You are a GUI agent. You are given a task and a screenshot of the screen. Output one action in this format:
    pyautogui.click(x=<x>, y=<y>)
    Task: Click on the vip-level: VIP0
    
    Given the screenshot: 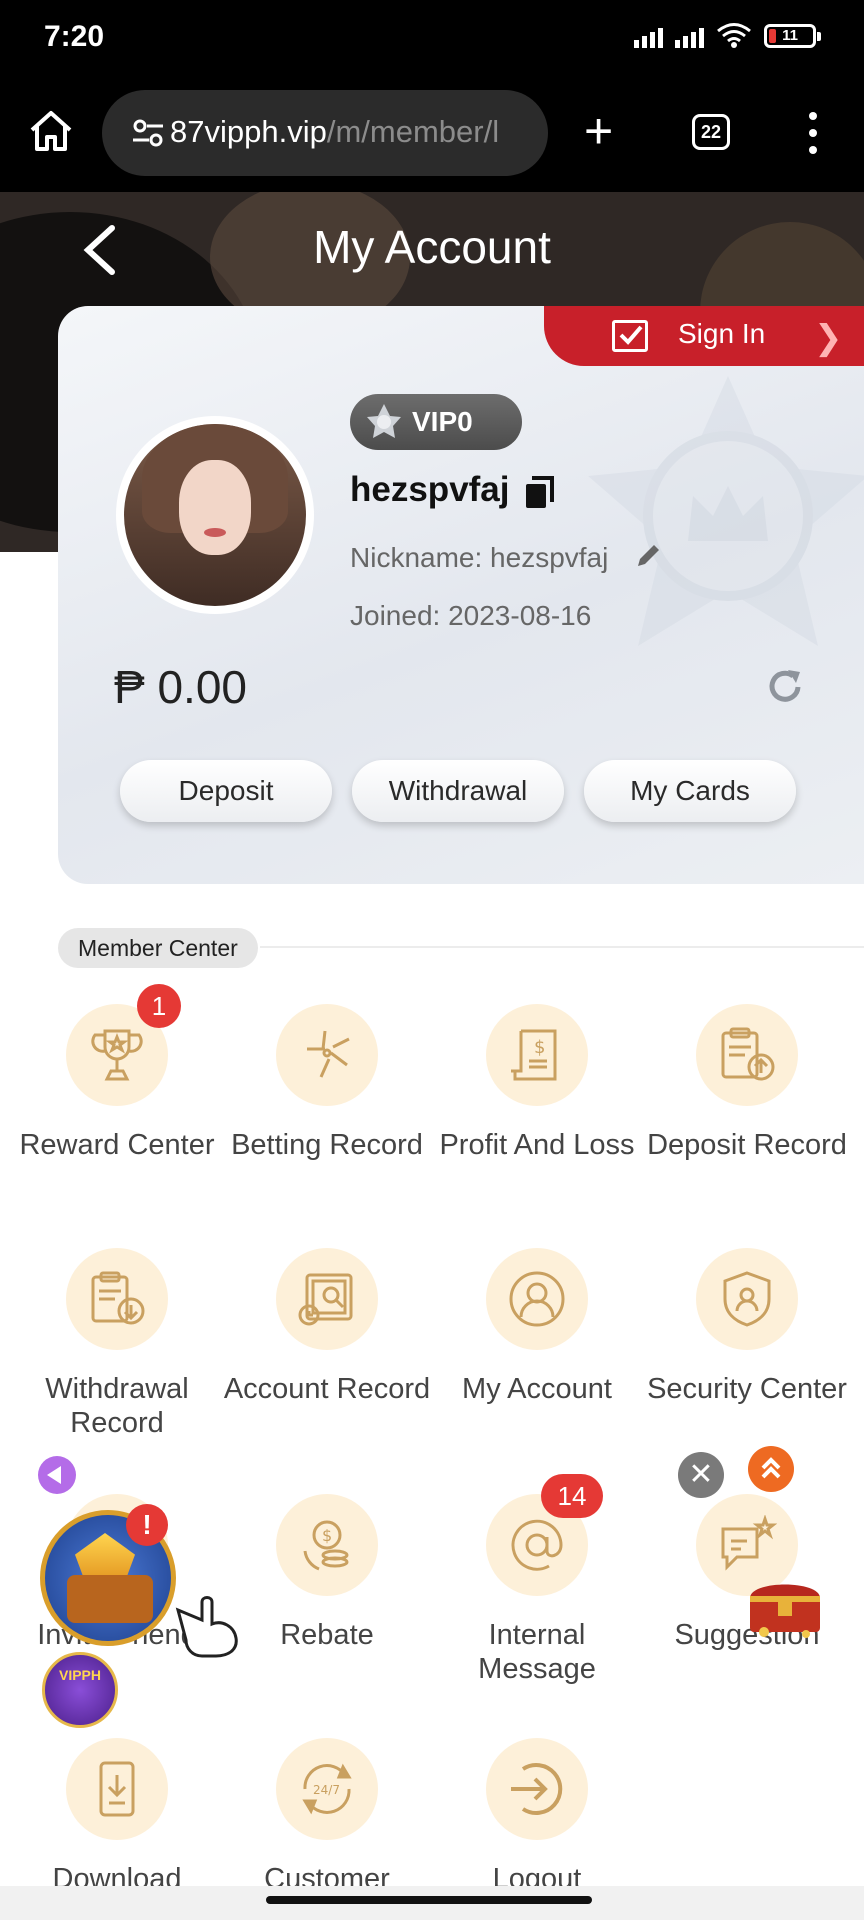 What is the action you would take?
    pyautogui.click(x=442, y=421)
    